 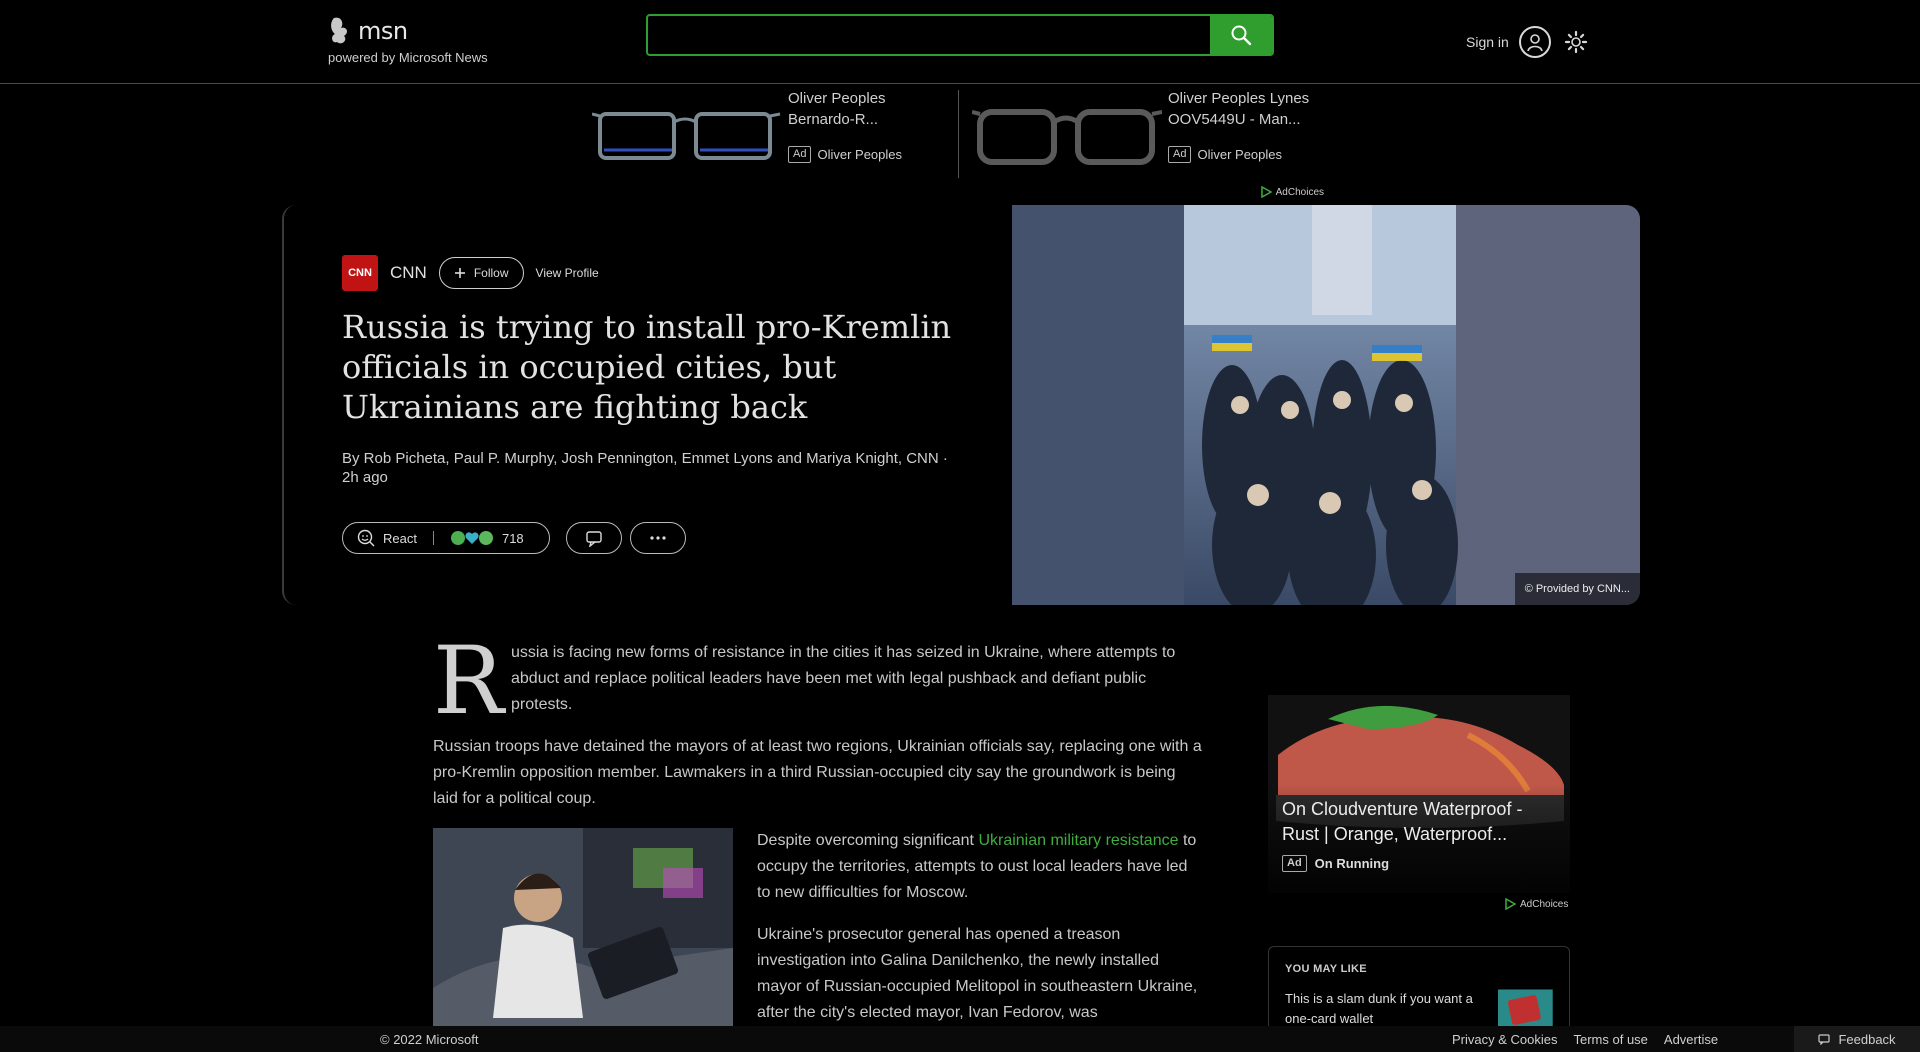 What do you see at coordinates (446, 538) in the screenshot?
I see `react-button: React 718` at bounding box center [446, 538].